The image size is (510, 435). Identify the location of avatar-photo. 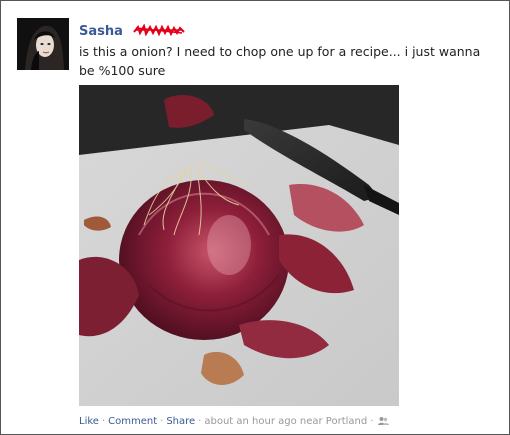
(43, 44).